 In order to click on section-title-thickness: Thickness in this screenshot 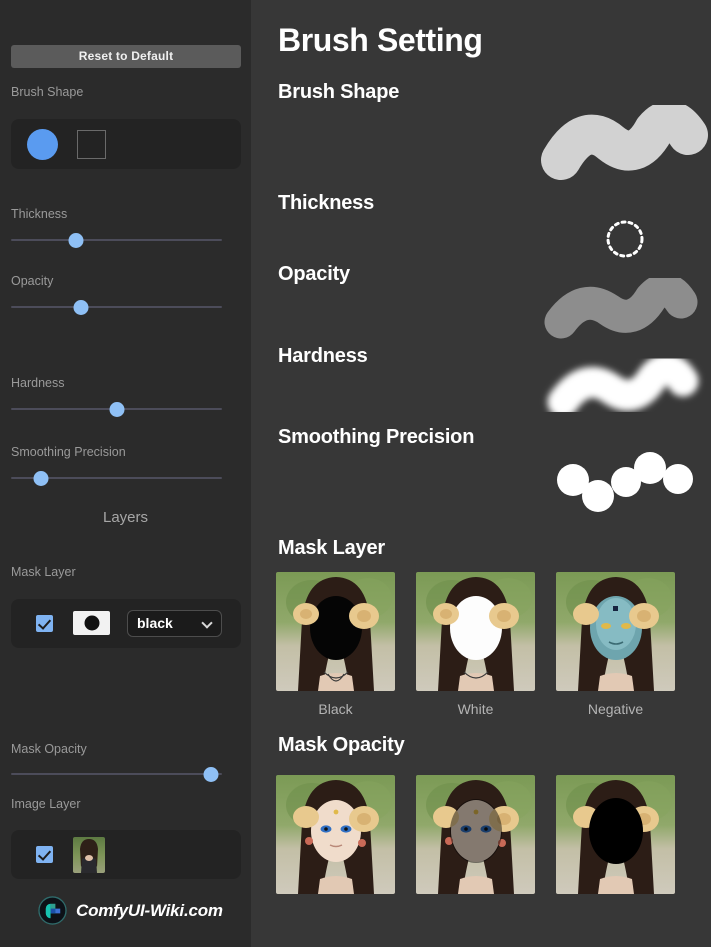, I will do `click(326, 203)`.